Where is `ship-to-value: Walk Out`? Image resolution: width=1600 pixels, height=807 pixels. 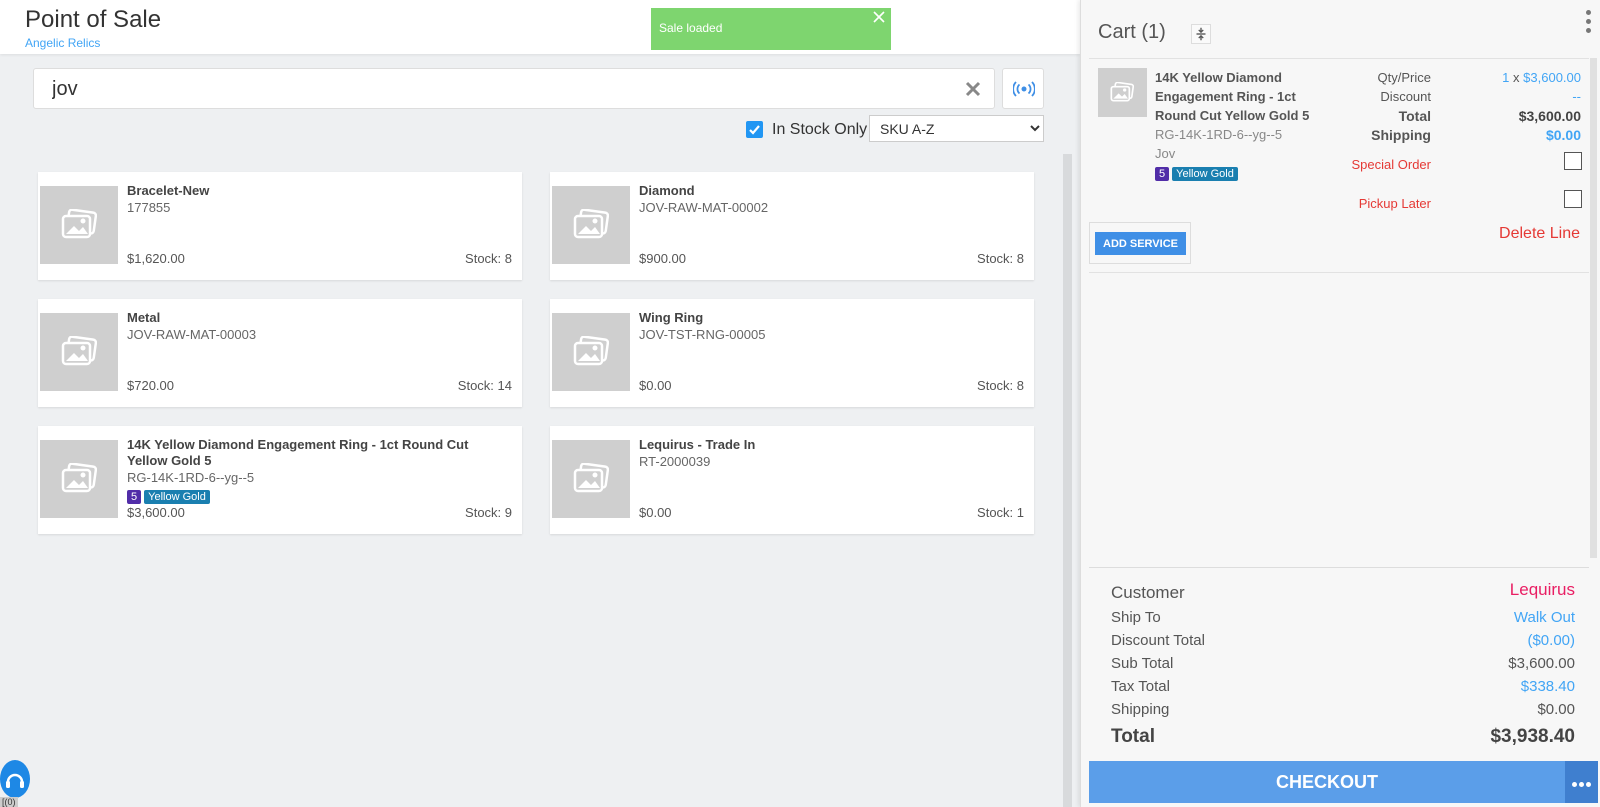 ship-to-value: Walk Out is located at coordinates (1544, 617).